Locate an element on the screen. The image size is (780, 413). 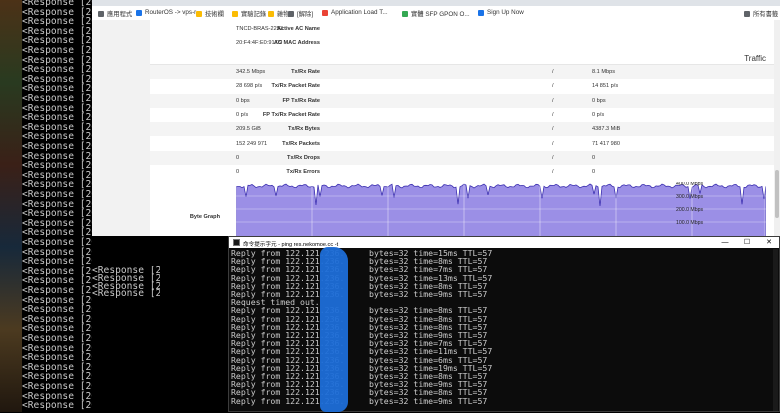
row-tx-value: 0 bps is located at coordinates (243, 100).